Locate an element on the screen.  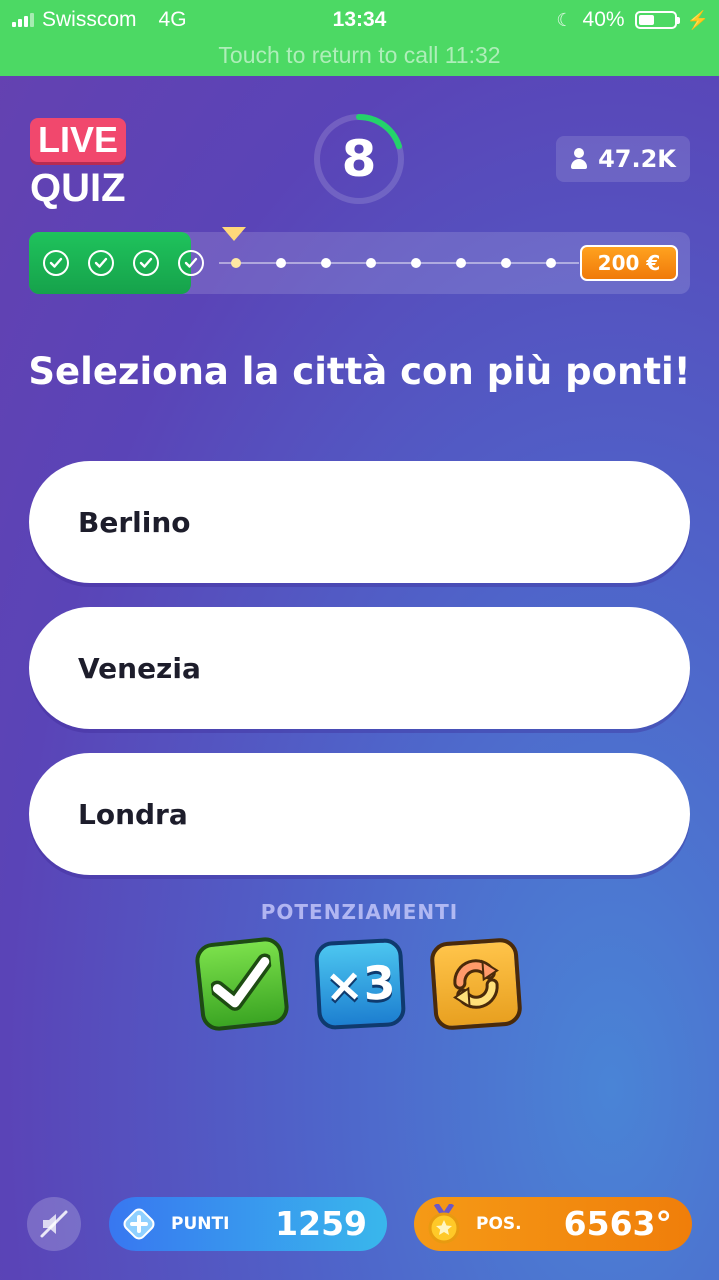
extra-lives-powerup: ×3 is located at coordinates (360, 984).